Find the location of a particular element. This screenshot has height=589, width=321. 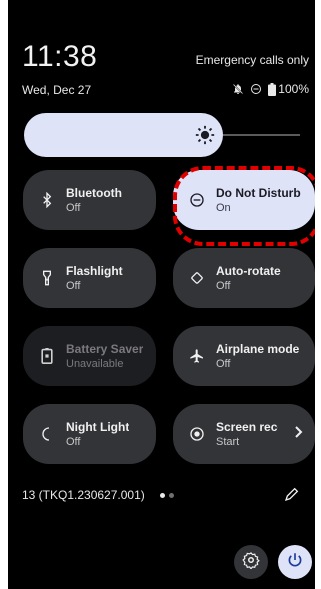

brightness-slider-track is located at coordinates (261, 135).